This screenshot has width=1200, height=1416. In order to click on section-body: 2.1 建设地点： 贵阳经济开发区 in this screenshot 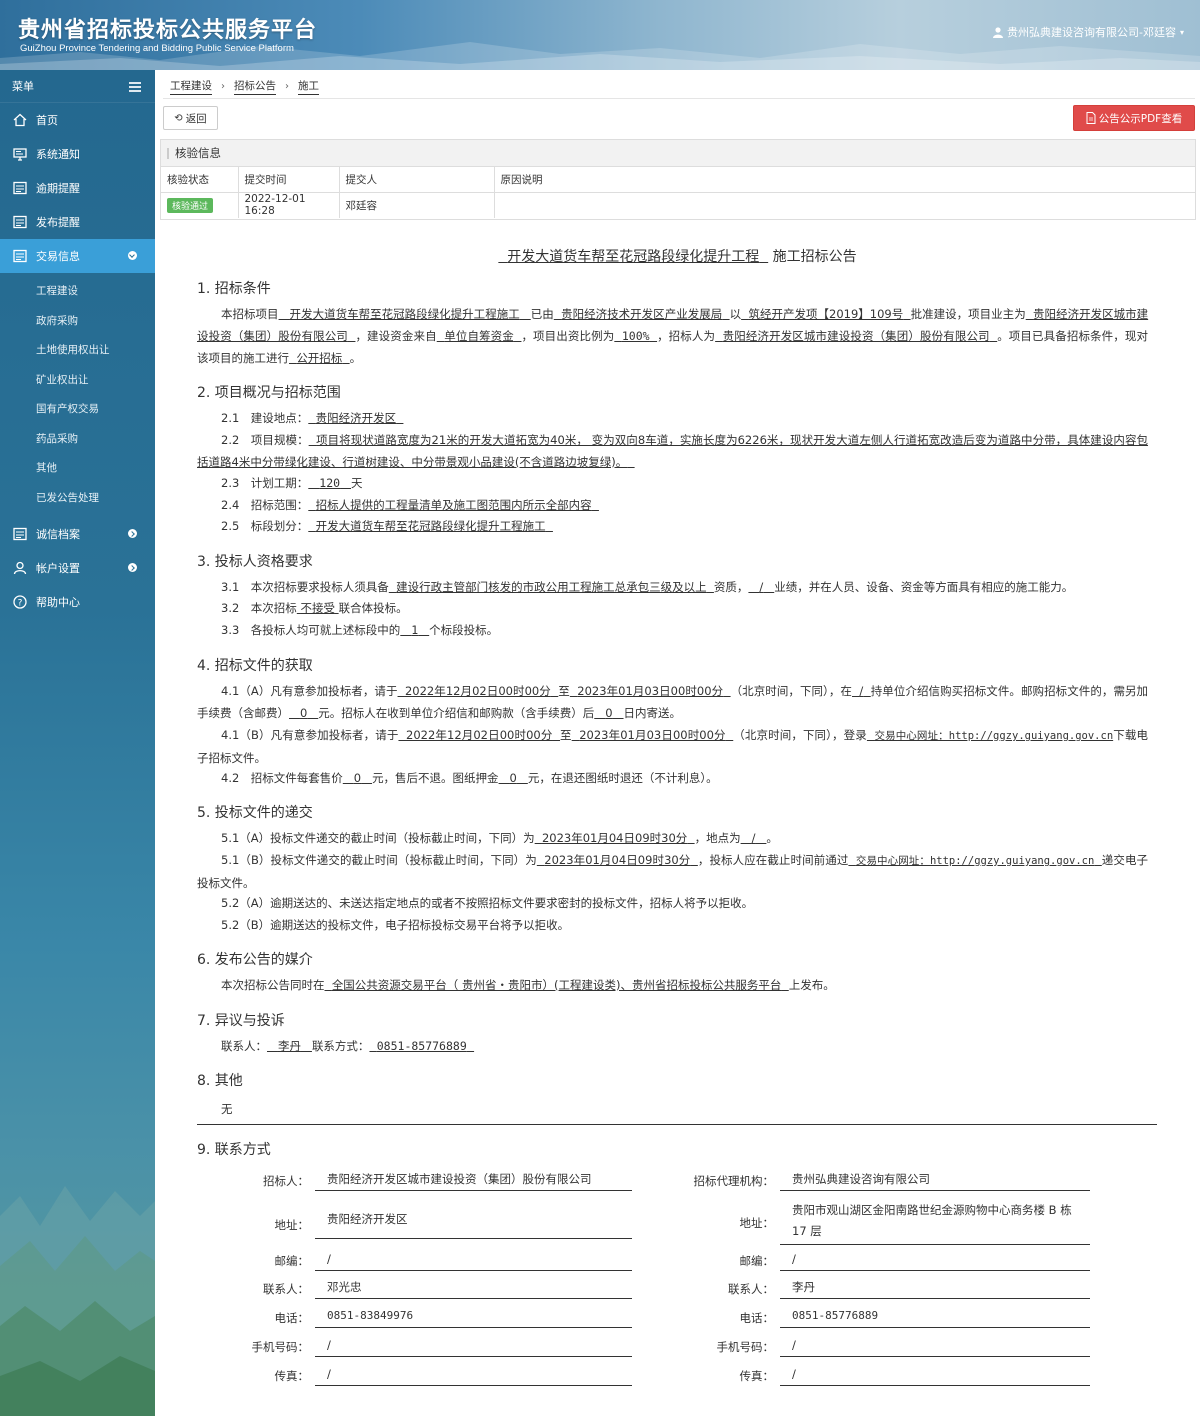, I will do `click(309, 418)`.